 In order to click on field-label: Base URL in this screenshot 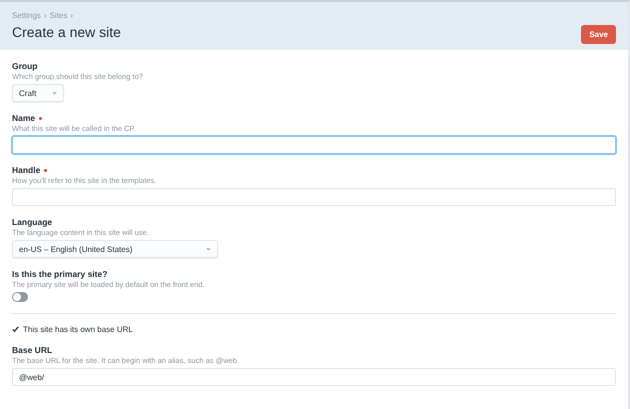, I will do `click(32, 350)`.